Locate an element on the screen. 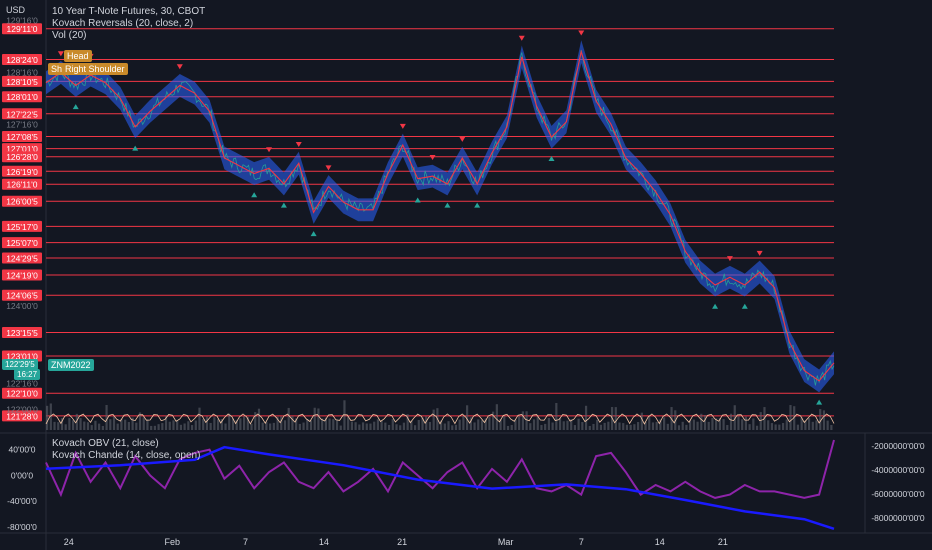 The width and height of the screenshot is (932, 550). level-label-1: 128'24'0 is located at coordinates (22, 60).